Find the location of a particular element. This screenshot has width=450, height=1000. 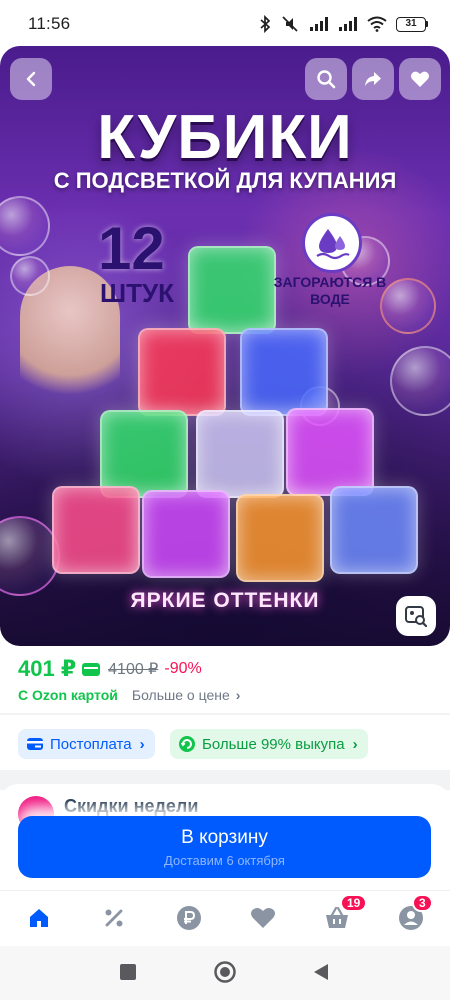

share-icon is located at coordinates (373, 79).